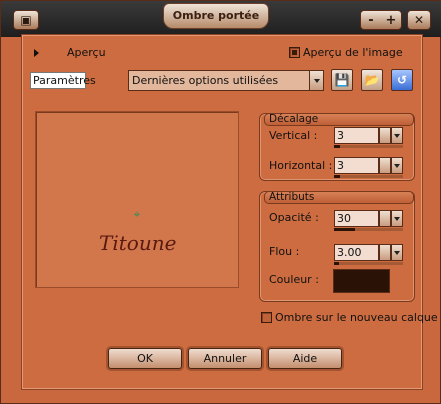 The image size is (441, 404). Describe the element at coordinates (391, 20) in the screenshot. I see `maximize-button: +` at that location.